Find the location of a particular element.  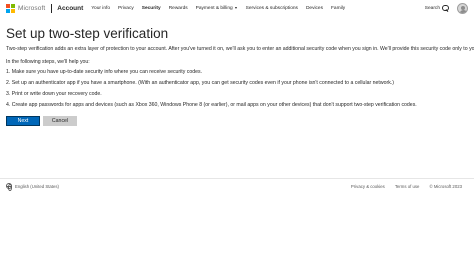

logo-blue-square is located at coordinates (8, 10).